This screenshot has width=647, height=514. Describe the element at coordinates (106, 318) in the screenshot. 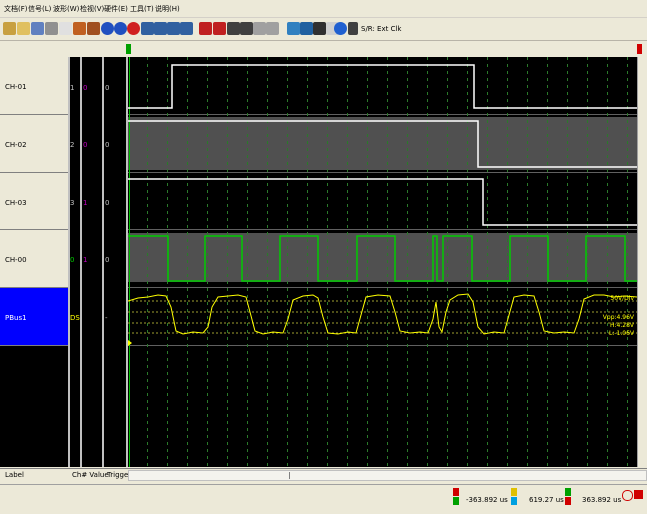

I see `trigger-value: -` at that location.